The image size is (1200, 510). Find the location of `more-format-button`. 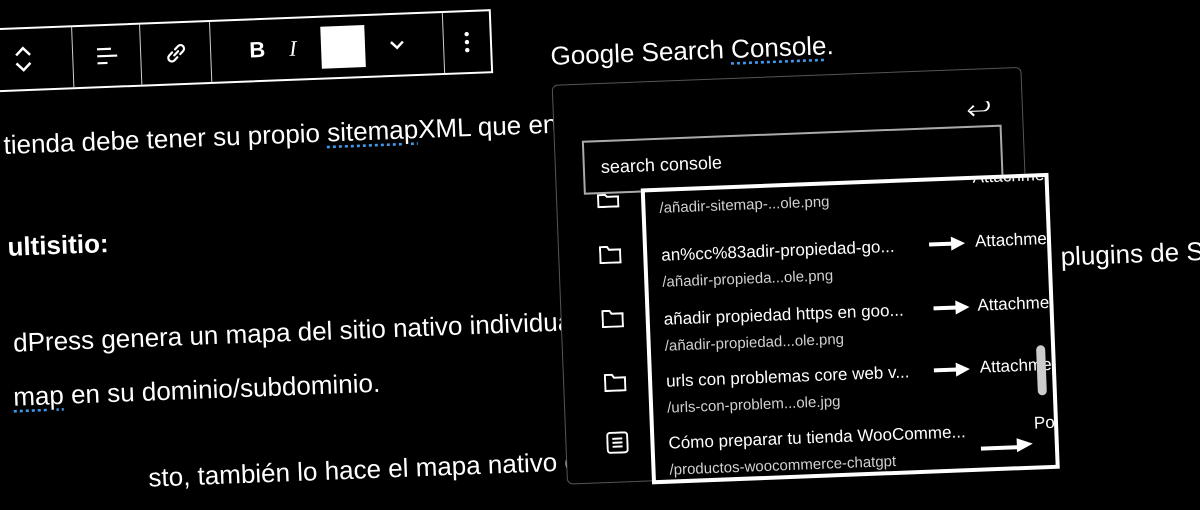

more-format-button is located at coordinates (396, 45).